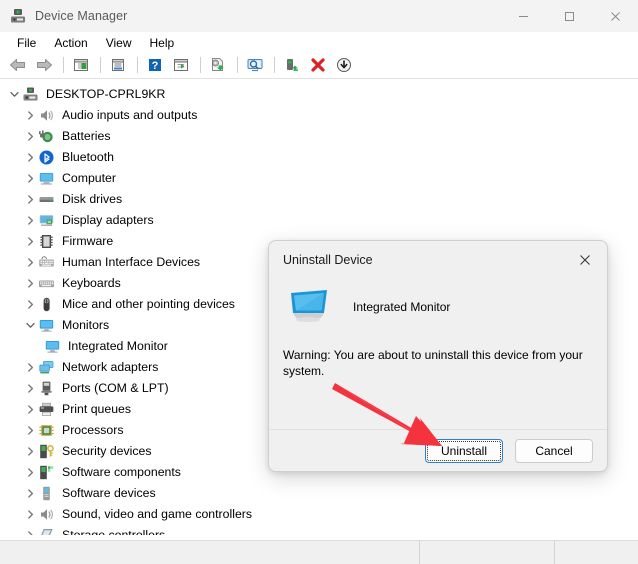 The height and width of the screenshot is (564, 638). What do you see at coordinates (26, 43) in the screenshot?
I see `menu-file: File` at bounding box center [26, 43].